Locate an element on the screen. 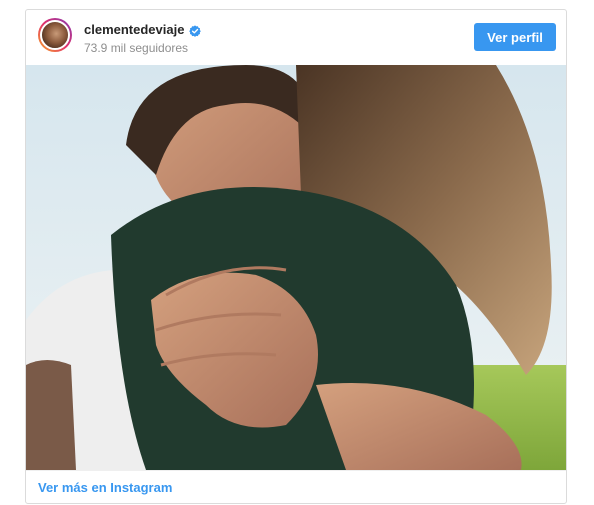 The image size is (594, 505). profile-avatar is located at coordinates (55, 35).